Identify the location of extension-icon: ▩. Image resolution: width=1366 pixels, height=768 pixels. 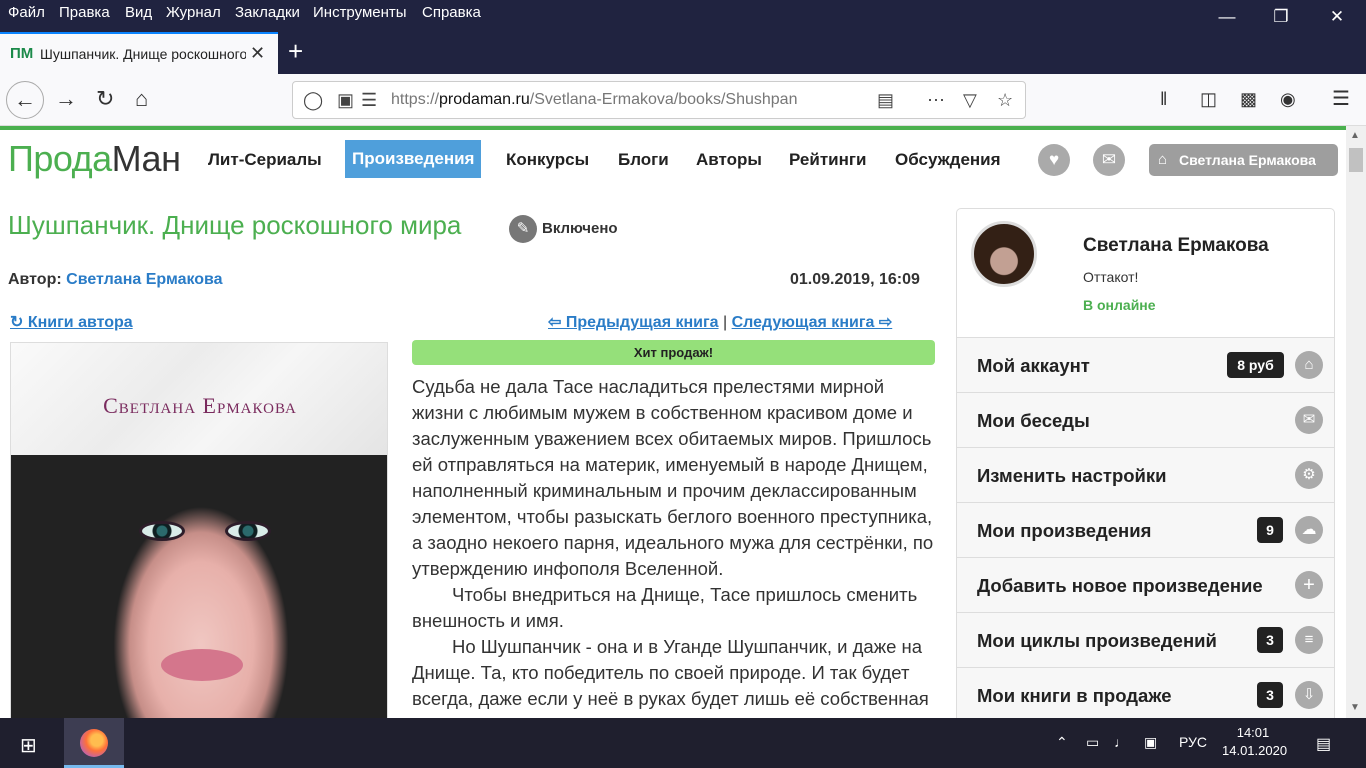
(1248, 99).